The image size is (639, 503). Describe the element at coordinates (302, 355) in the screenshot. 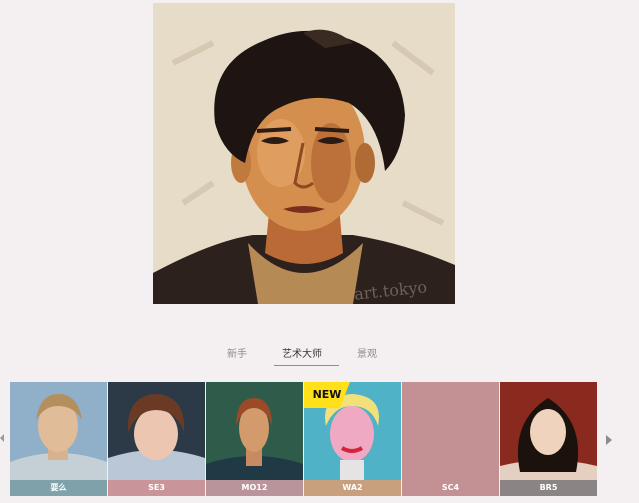

I see `tab-art-masters: 艺术大师` at that location.